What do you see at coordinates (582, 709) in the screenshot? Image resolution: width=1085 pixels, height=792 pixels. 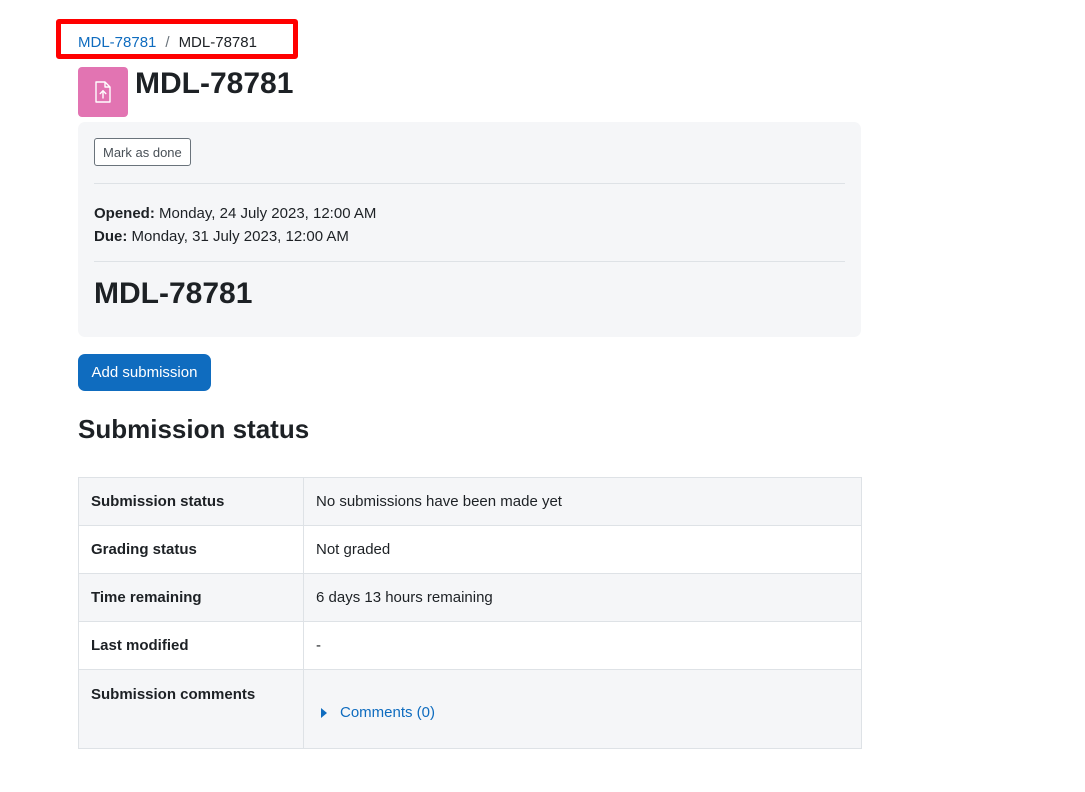 I see `row-value: Comments (0)` at bounding box center [582, 709].